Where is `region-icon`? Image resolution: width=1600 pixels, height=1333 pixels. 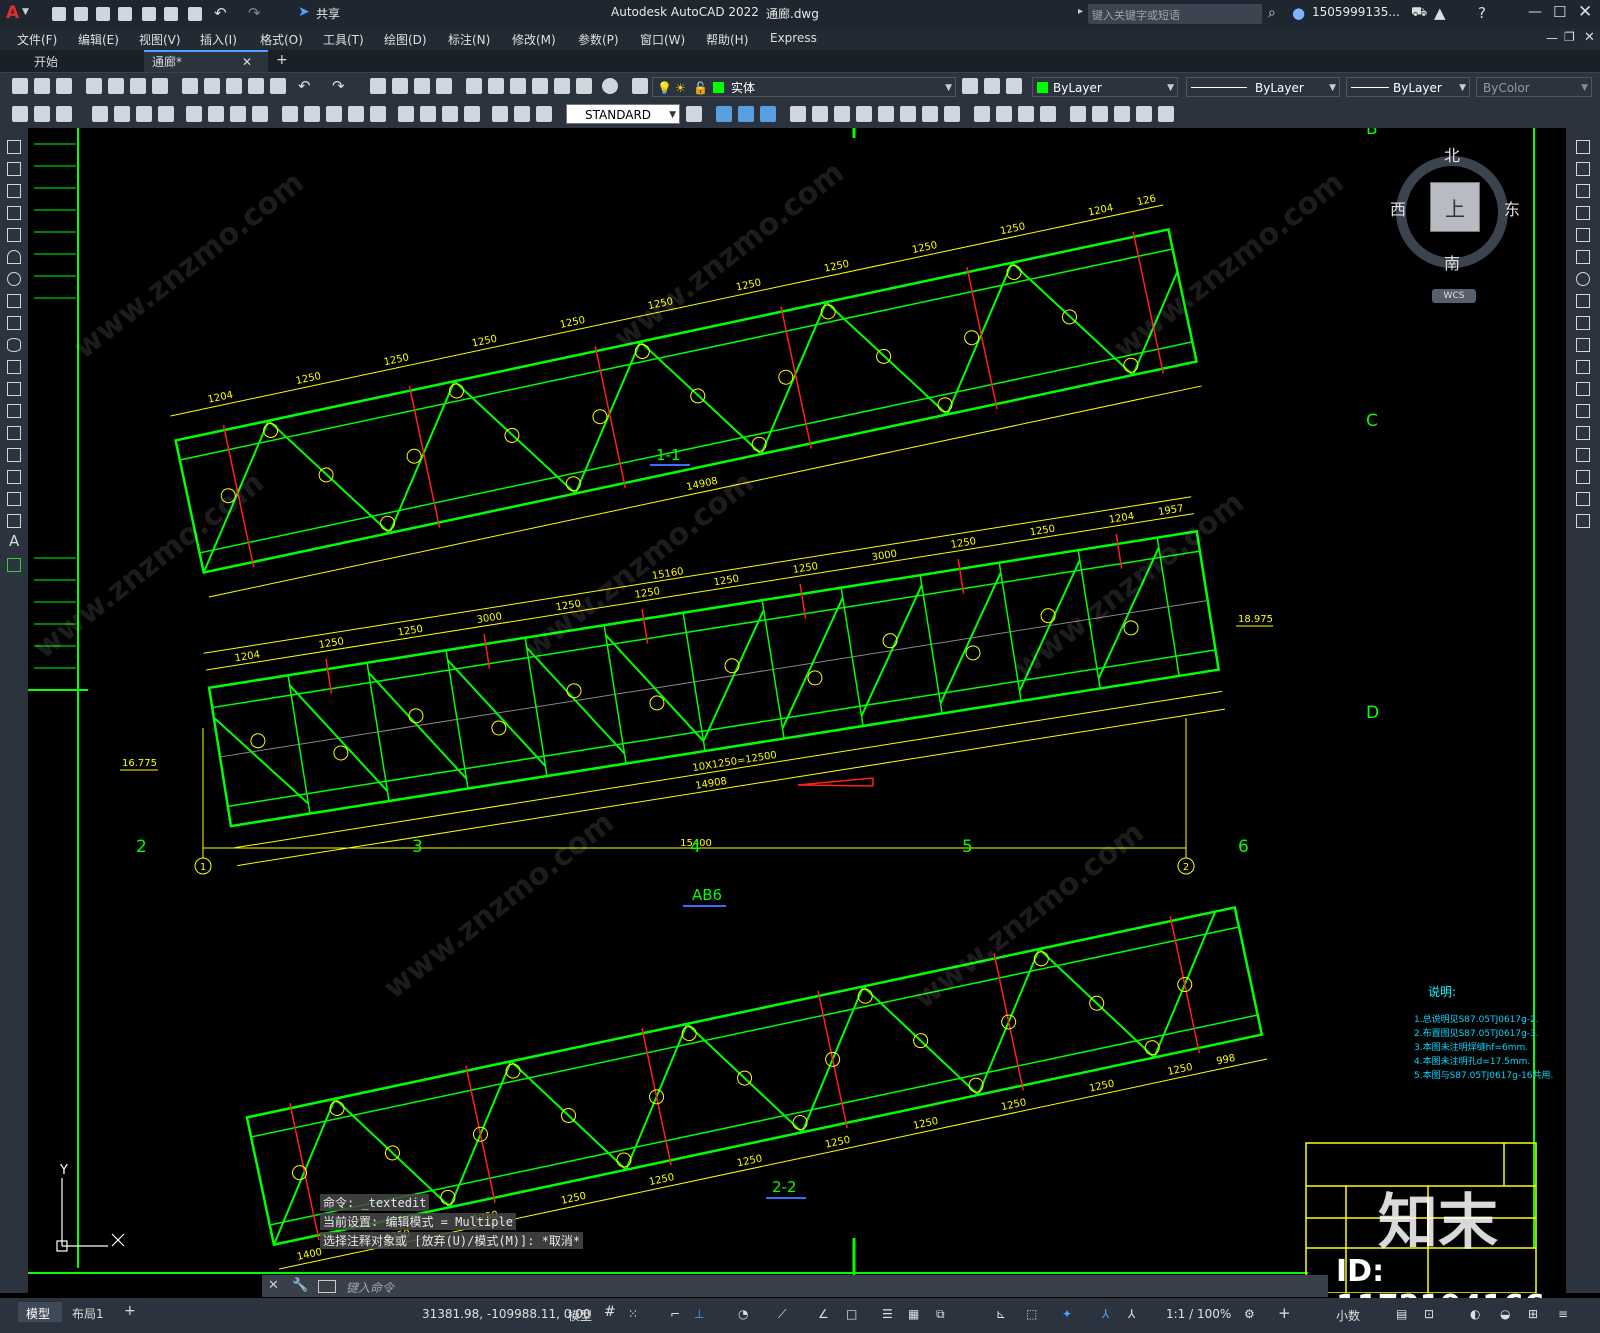
region-icon is located at coordinates (14, 499).